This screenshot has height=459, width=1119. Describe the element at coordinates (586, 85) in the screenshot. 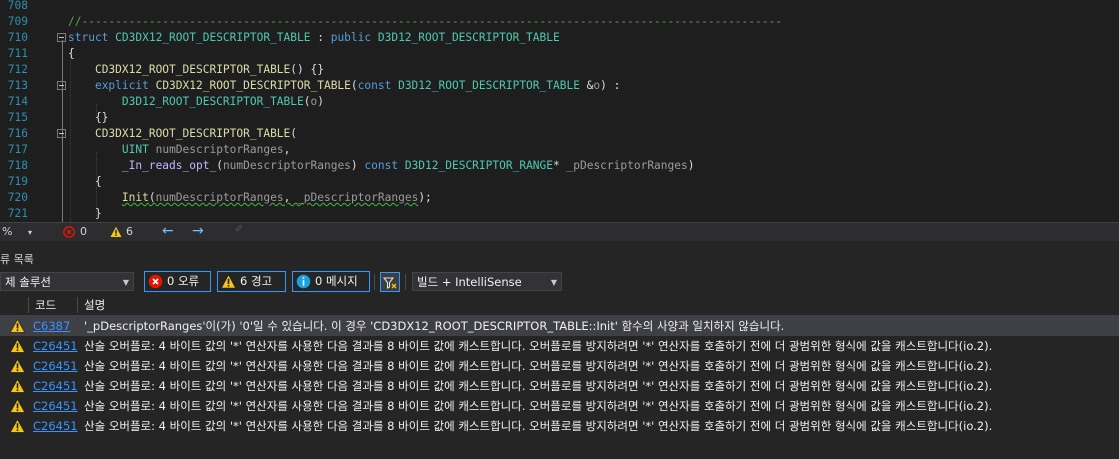

I see `code-token: &` at that location.